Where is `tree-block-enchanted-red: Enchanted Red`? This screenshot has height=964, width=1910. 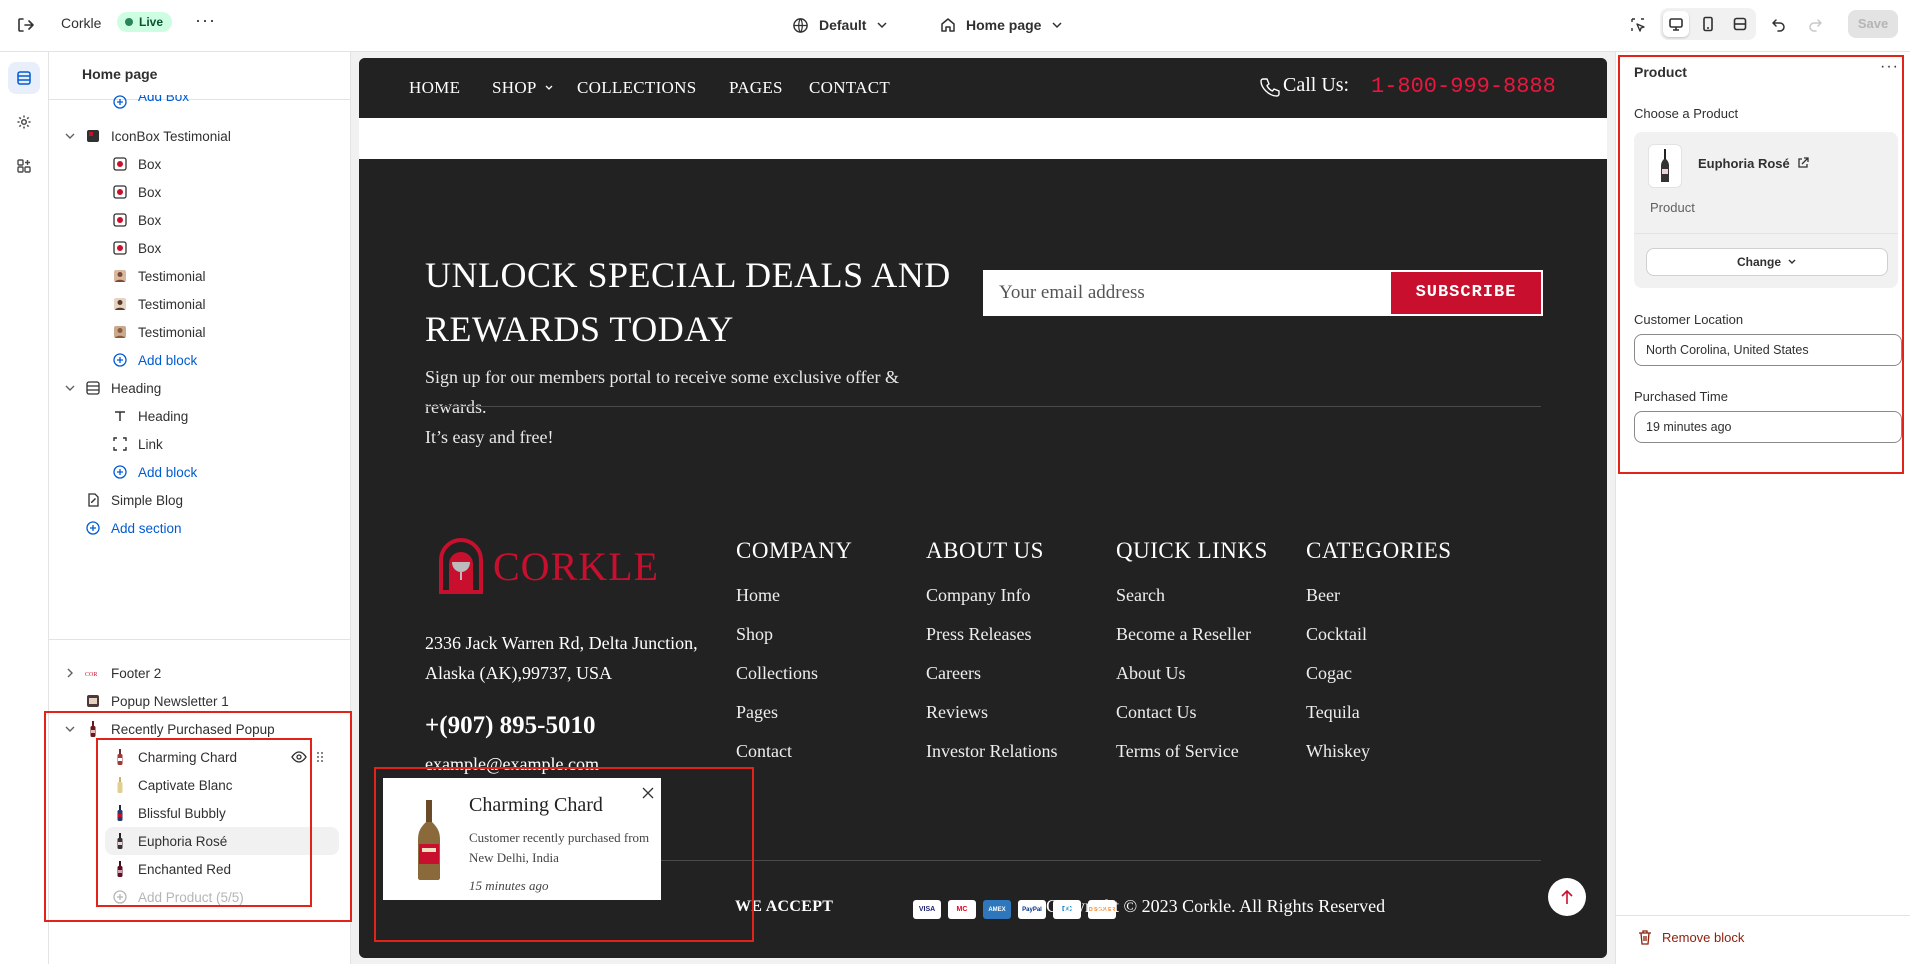 tree-block-enchanted-red: Enchanted Red is located at coordinates (171, 869).